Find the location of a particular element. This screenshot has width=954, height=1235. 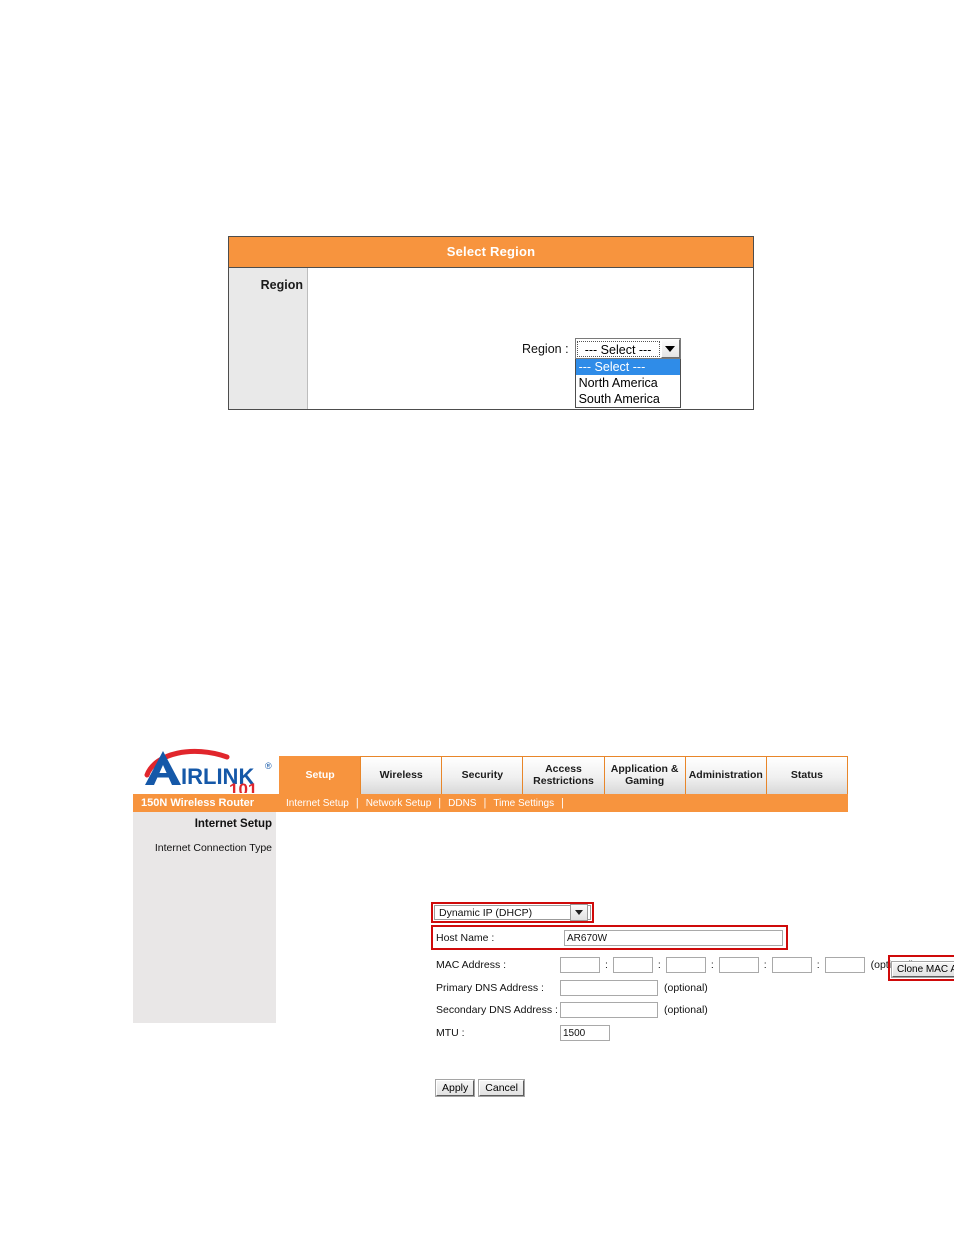

region-option-north-america: North America is located at coordinates (628, 383).